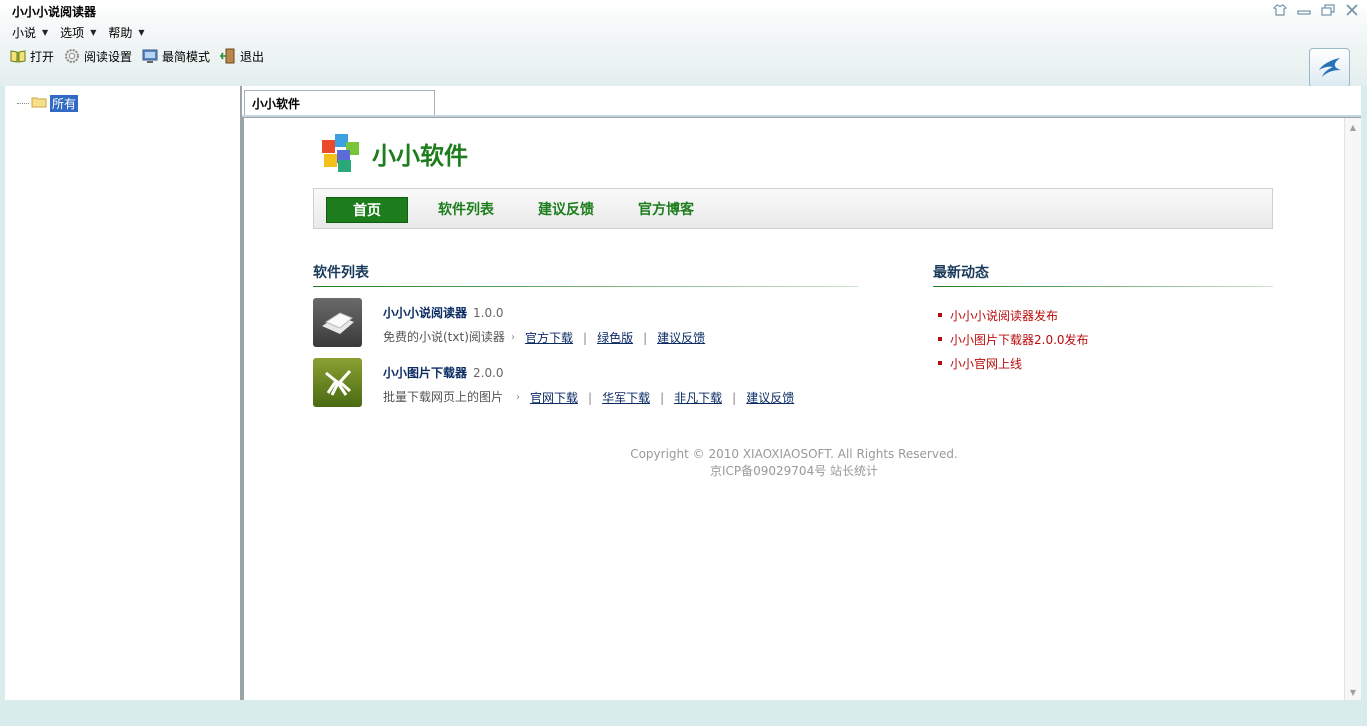 The height and width of the screenshot is (726, 1367). Describe the element at coordinates (137, 56) in the screenshot. I see `toolbar: 打开 阅读设置 最简模式 退出` at that location.